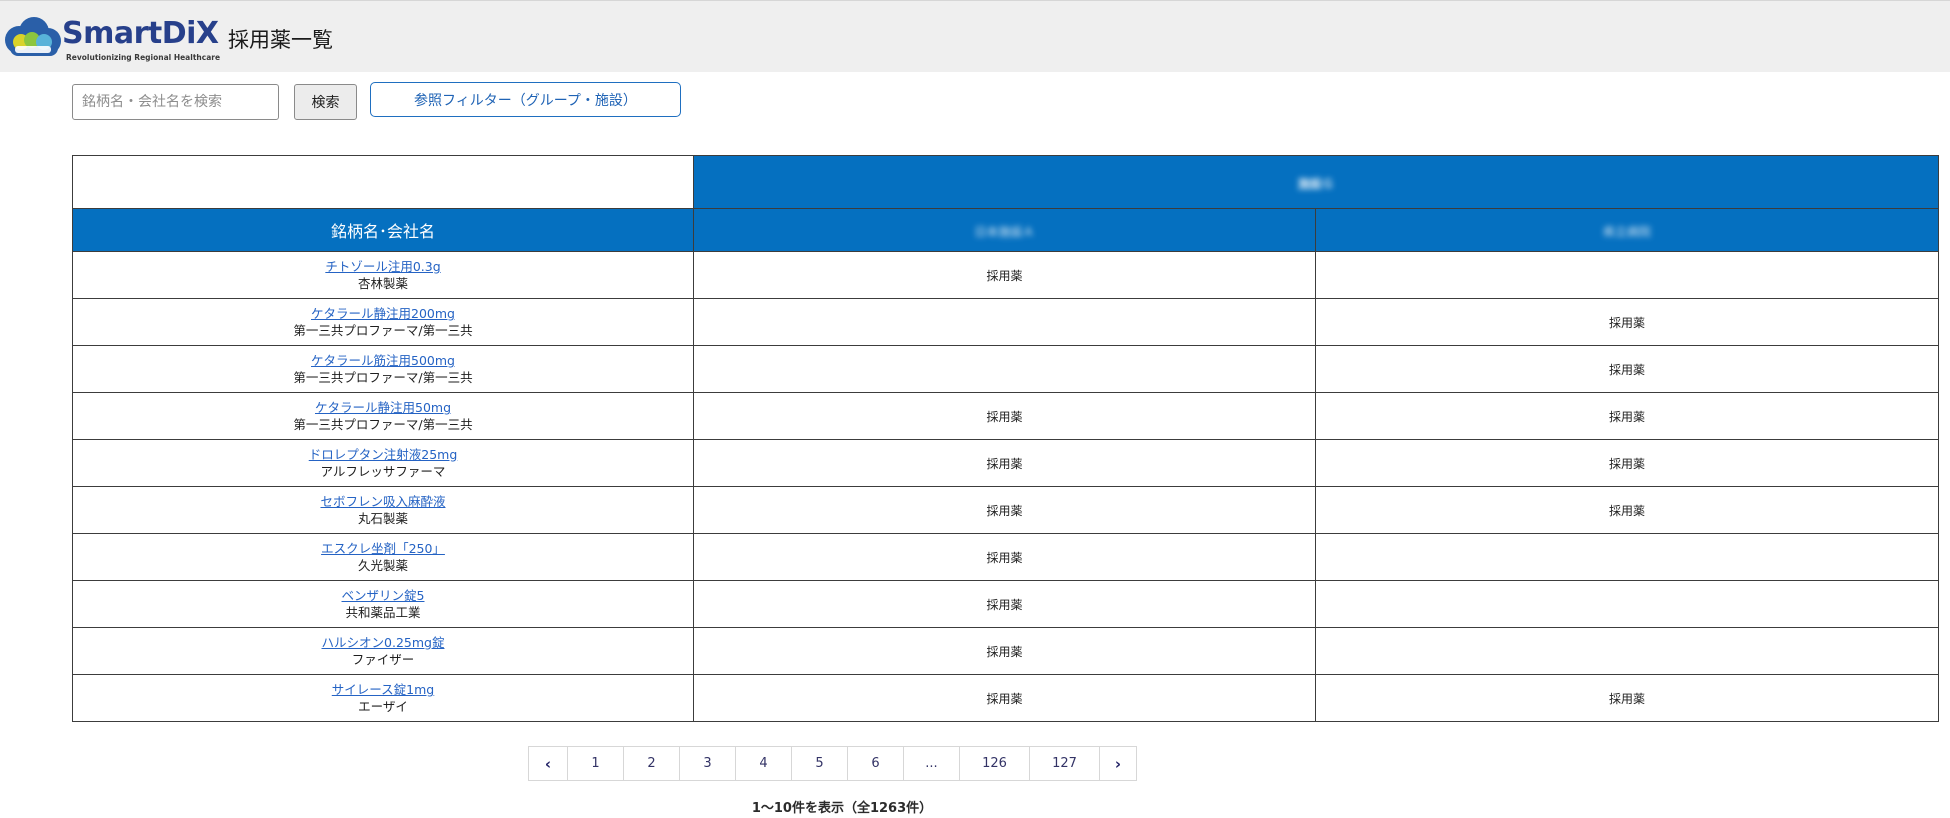 This screenshot has height=818, width=1950. I want to click on table-row: ケタラール静注用200mg 第一三共プロファーマ/第一三共 採用薬, so click(1006, 322).